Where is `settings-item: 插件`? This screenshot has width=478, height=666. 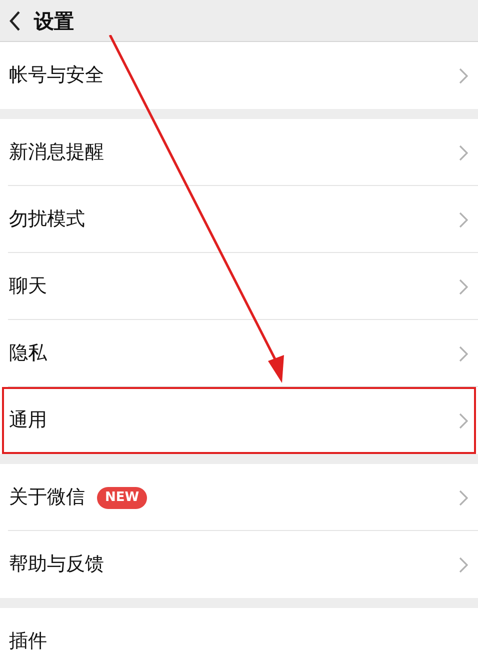 settings-item: 插件 is located at coordinates (28, 641).